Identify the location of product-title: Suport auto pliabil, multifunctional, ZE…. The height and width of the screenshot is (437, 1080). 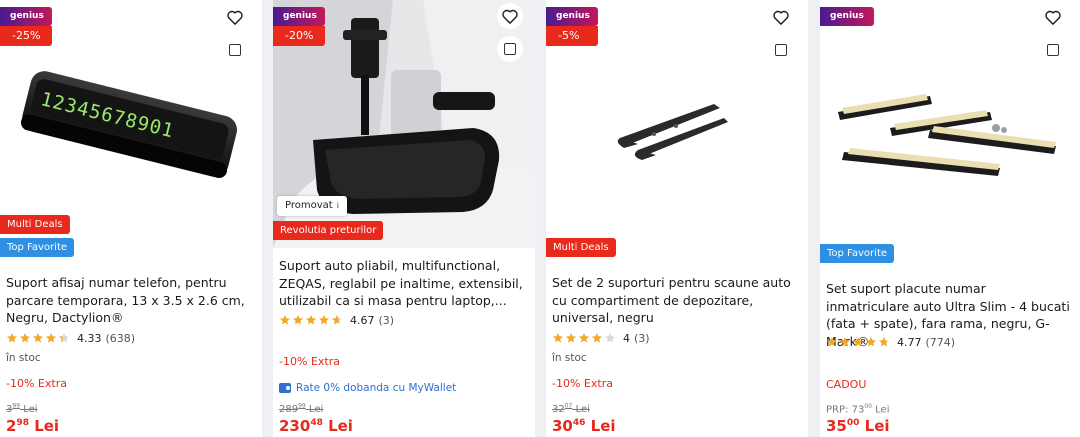
(403, 283).